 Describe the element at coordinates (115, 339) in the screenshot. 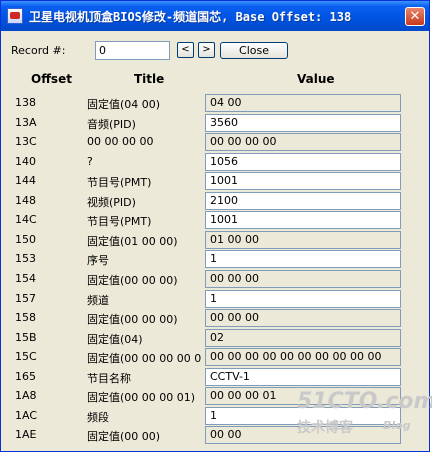

I see `row-title: 固定值(04)` at that location.